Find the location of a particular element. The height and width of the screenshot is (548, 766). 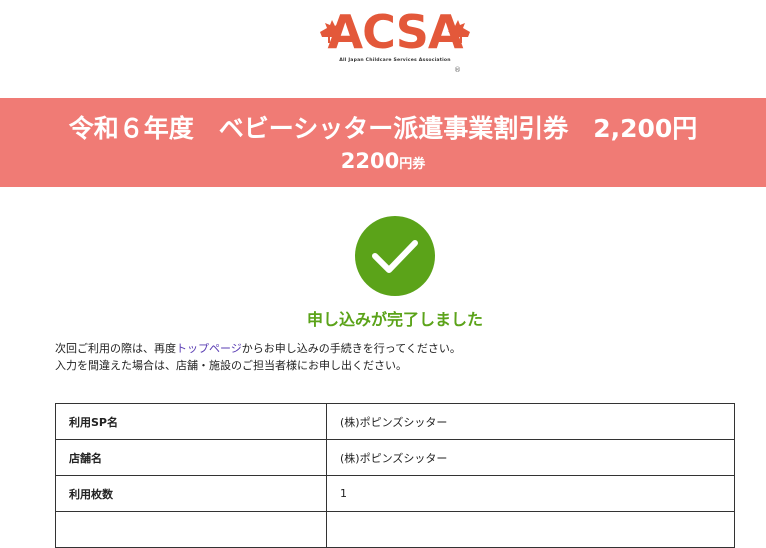

table-row: 店舗名 (株)ポピンズシッター is located at coordinates (395, 457).